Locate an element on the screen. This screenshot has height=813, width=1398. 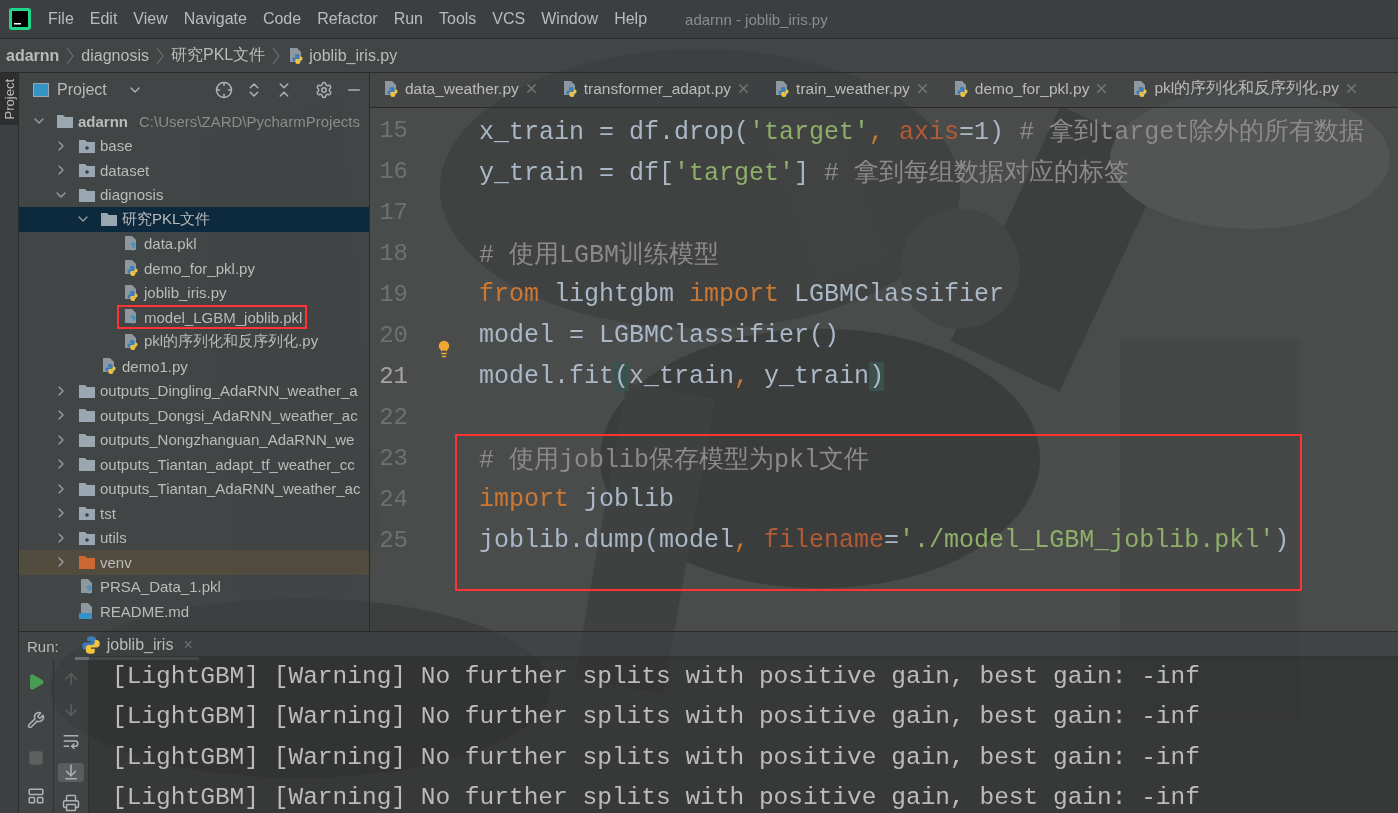
tree-row: venv is located at coordinates (194, 562).